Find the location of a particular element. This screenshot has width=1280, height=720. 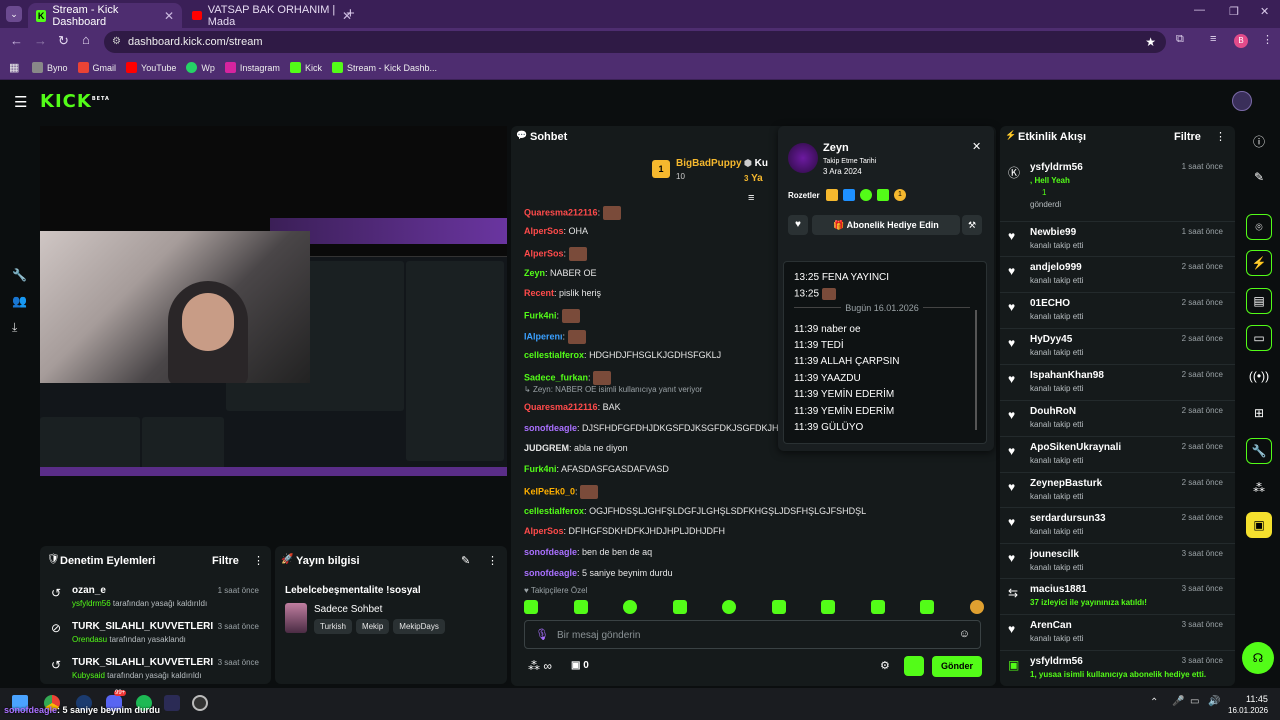

chat-message: sonofdeagle: ben de ben de aq is located at coordinates (588, 552).